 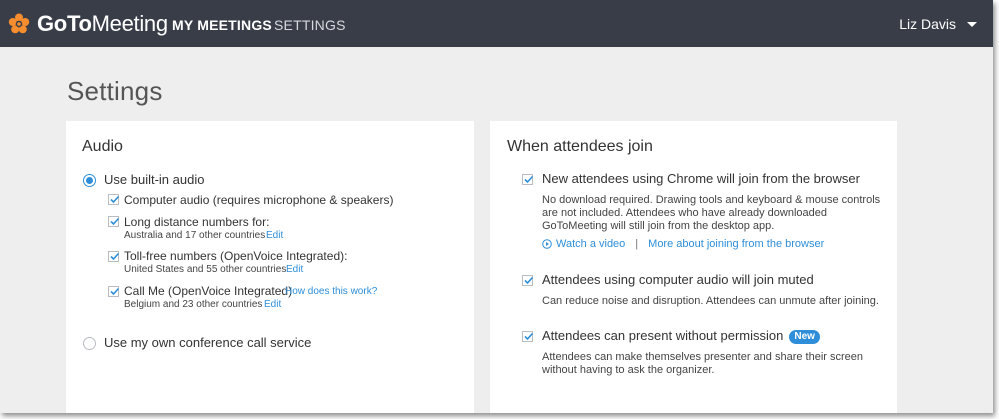 I want to click on chevron-down-icon, so click(x=972, y=24).